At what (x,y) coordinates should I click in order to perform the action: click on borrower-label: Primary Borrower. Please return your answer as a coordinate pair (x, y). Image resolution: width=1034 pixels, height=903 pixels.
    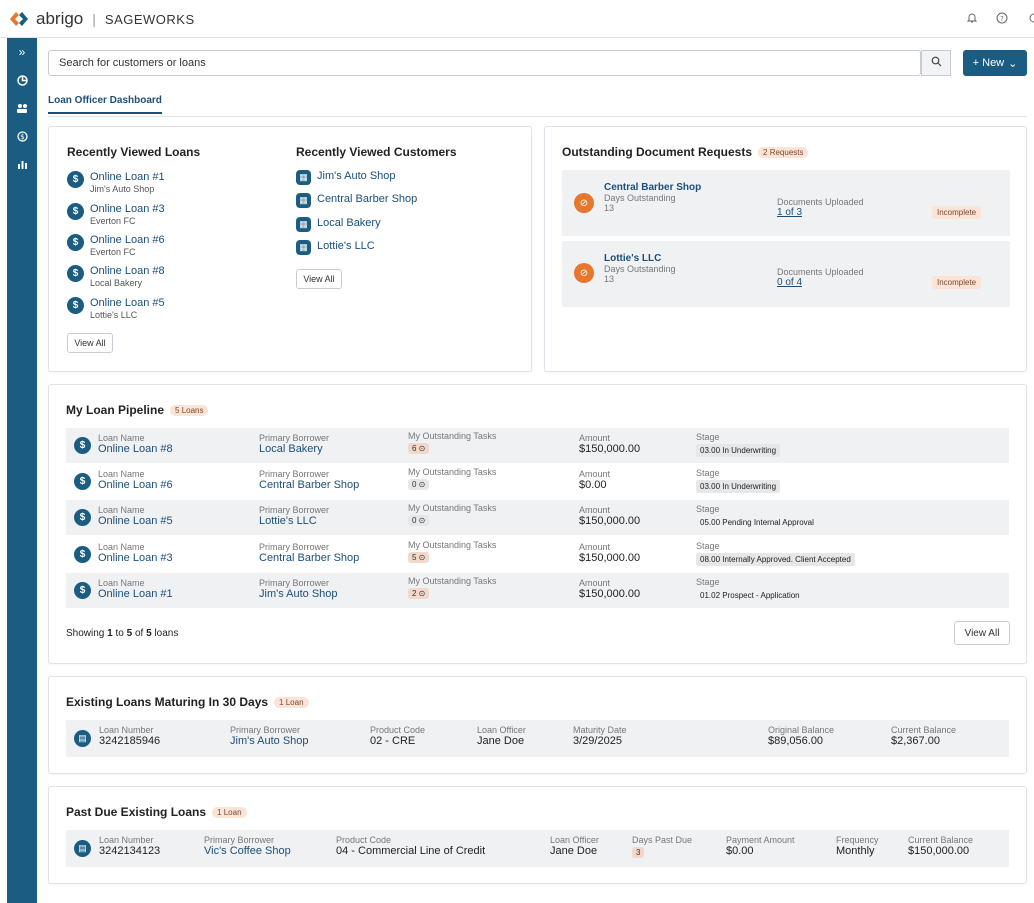
    Looking at the image, I should click on (294, 510).